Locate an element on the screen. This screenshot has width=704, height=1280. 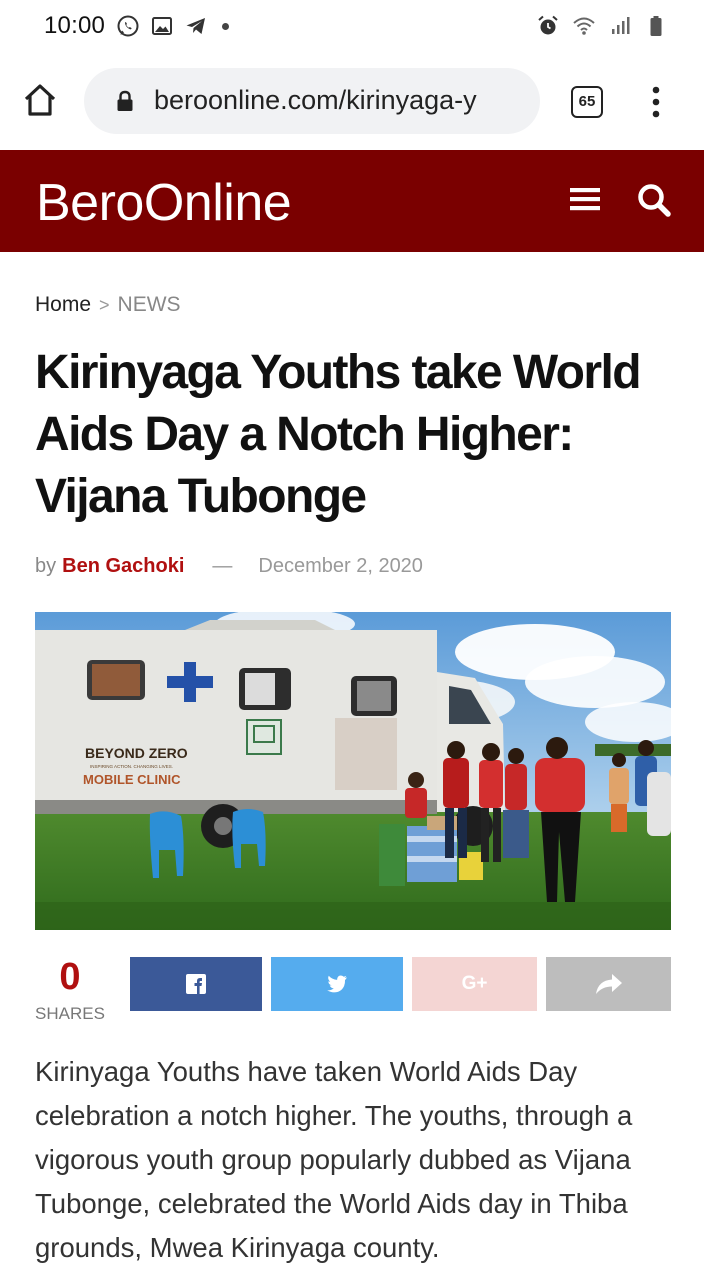
signal-icon is located at coordinates (621, 25).